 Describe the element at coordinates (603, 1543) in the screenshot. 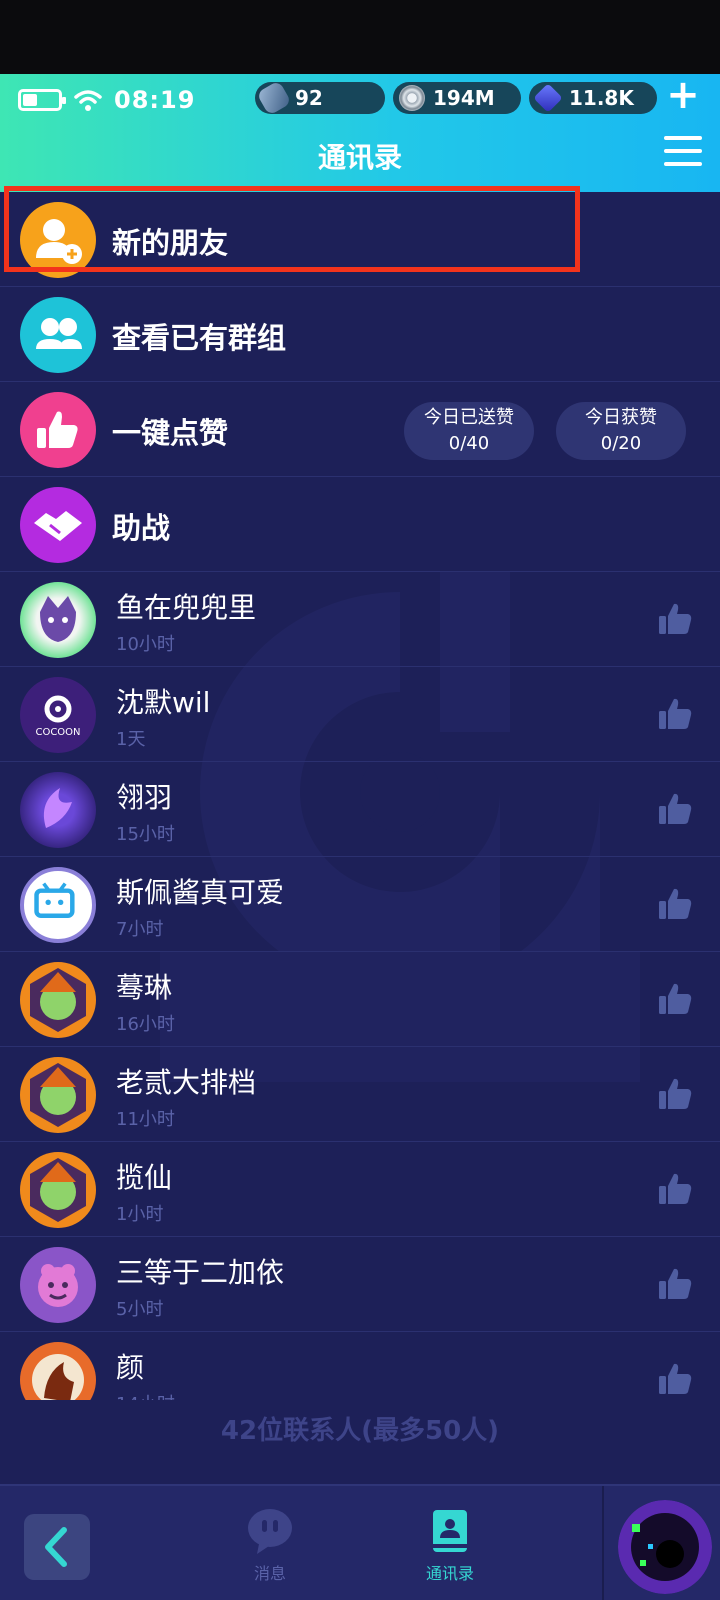

I see `divider` at that location.